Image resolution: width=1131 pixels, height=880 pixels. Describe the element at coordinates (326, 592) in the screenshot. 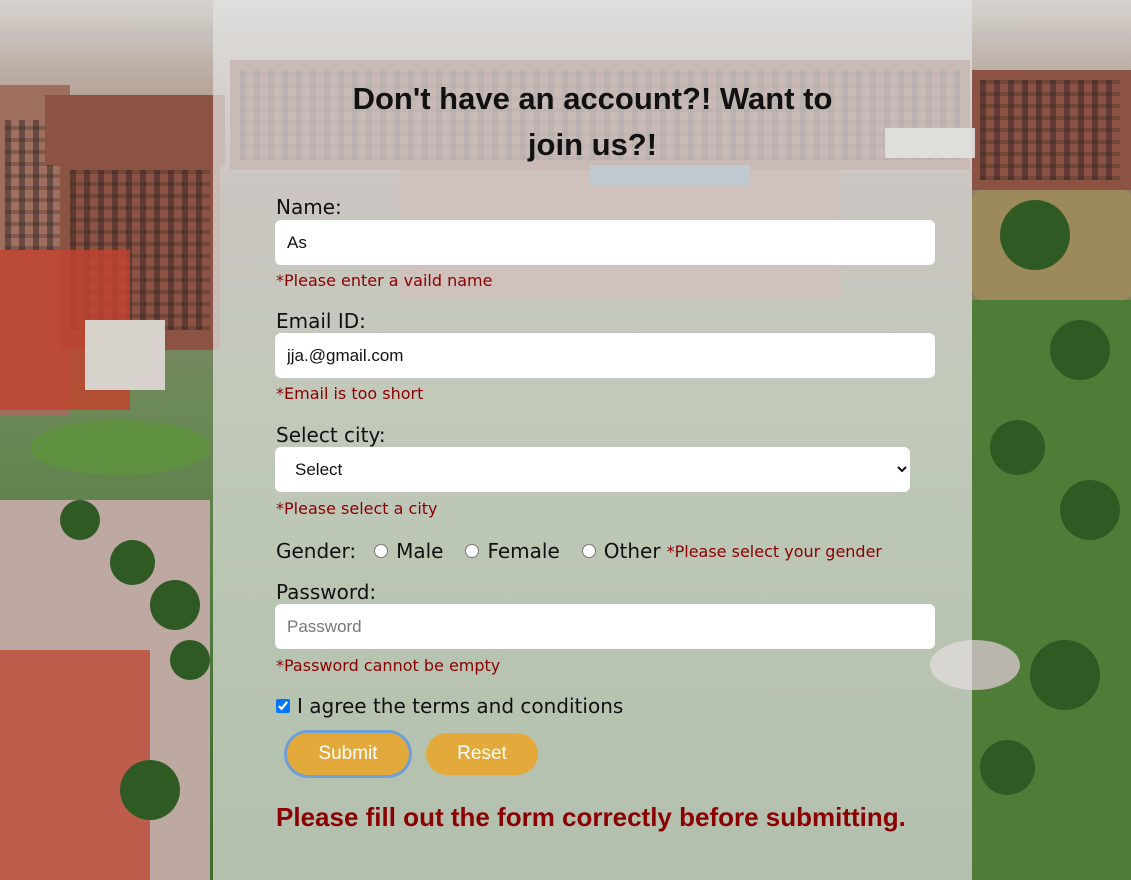

I see `password-label: Password:` at that location.